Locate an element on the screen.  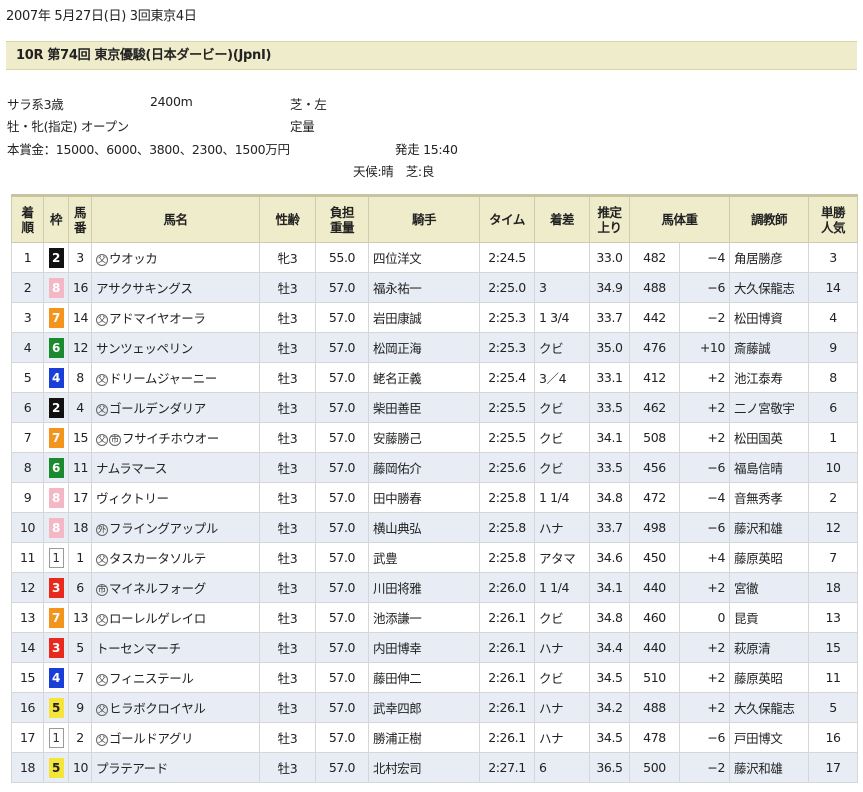
cell-popularity: 5 is located at coordinates (833, 707).